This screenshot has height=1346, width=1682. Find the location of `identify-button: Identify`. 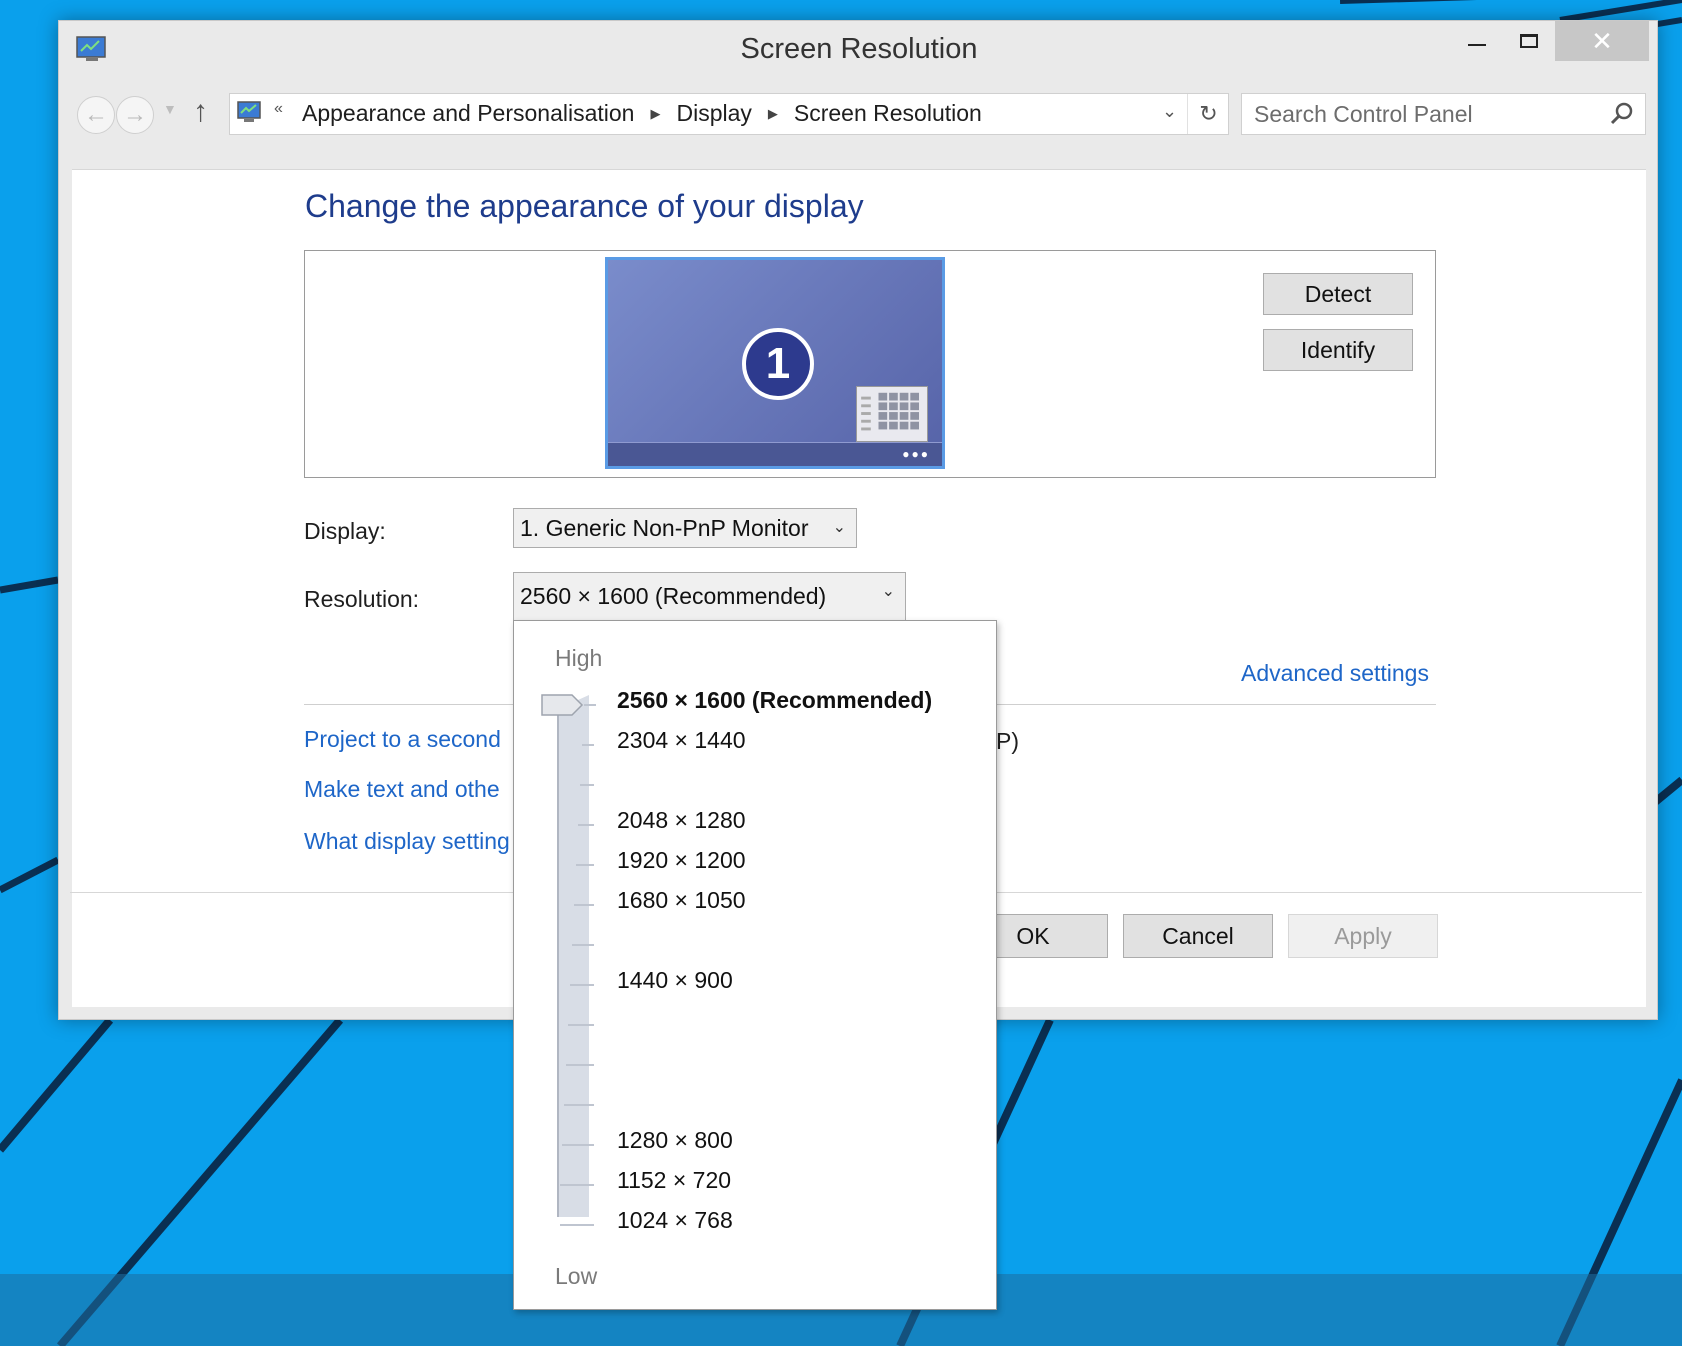

identify-button: Identify is located at coordinates (1338, 350).